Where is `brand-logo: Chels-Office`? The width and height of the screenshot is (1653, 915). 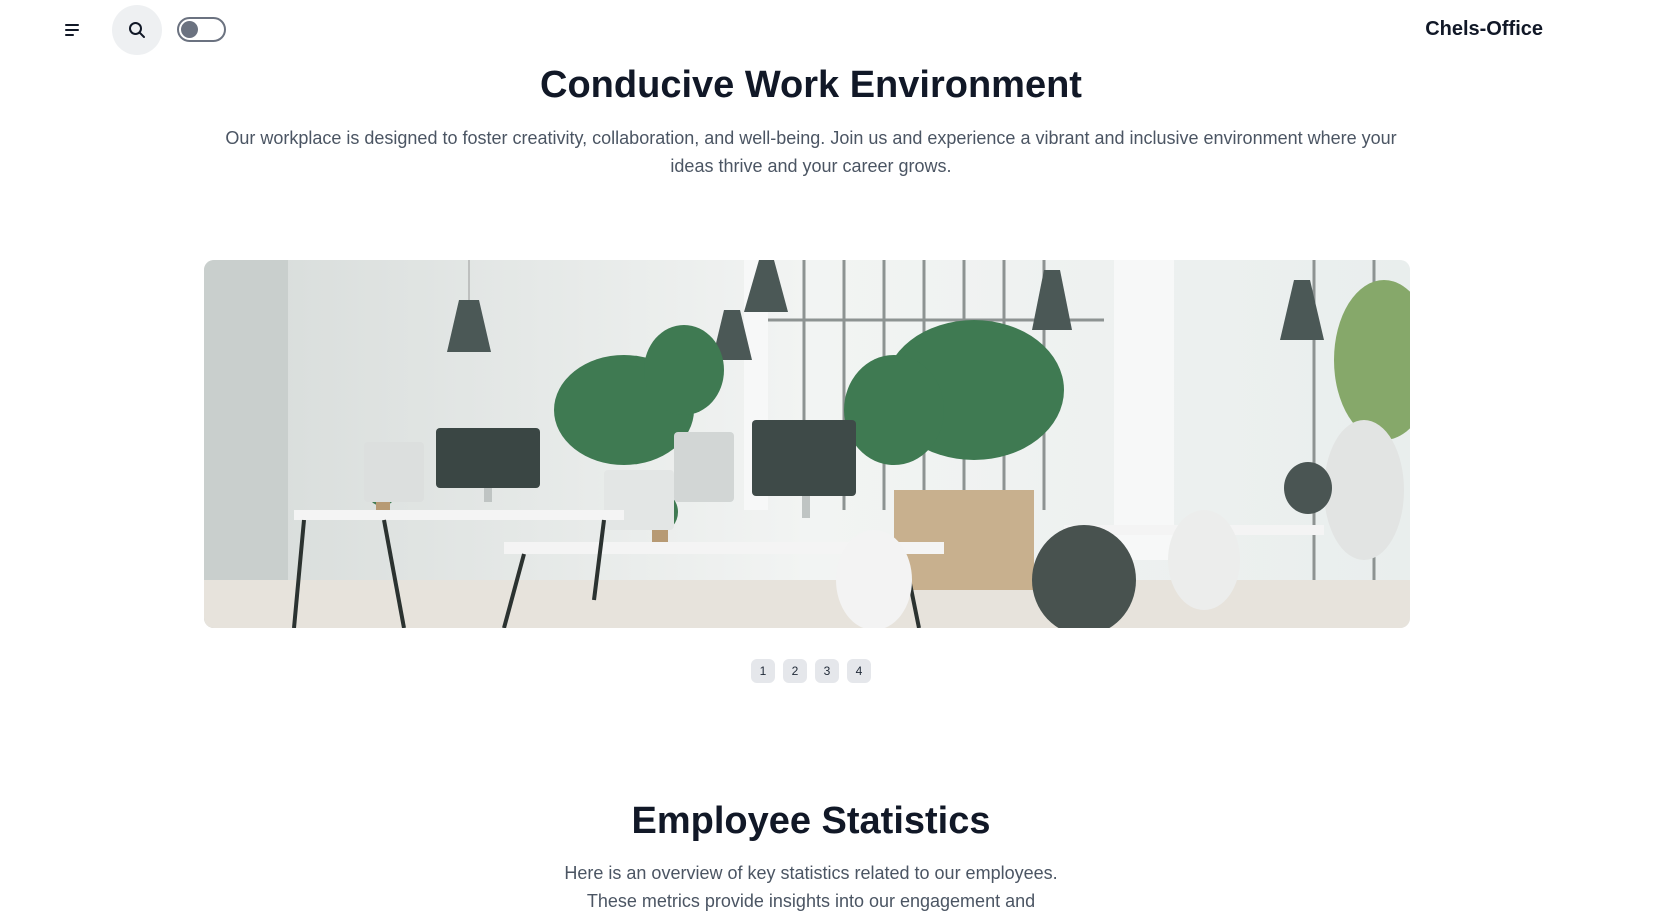
brand-logo: Chels-Office is located at coordinates (1484, 29).